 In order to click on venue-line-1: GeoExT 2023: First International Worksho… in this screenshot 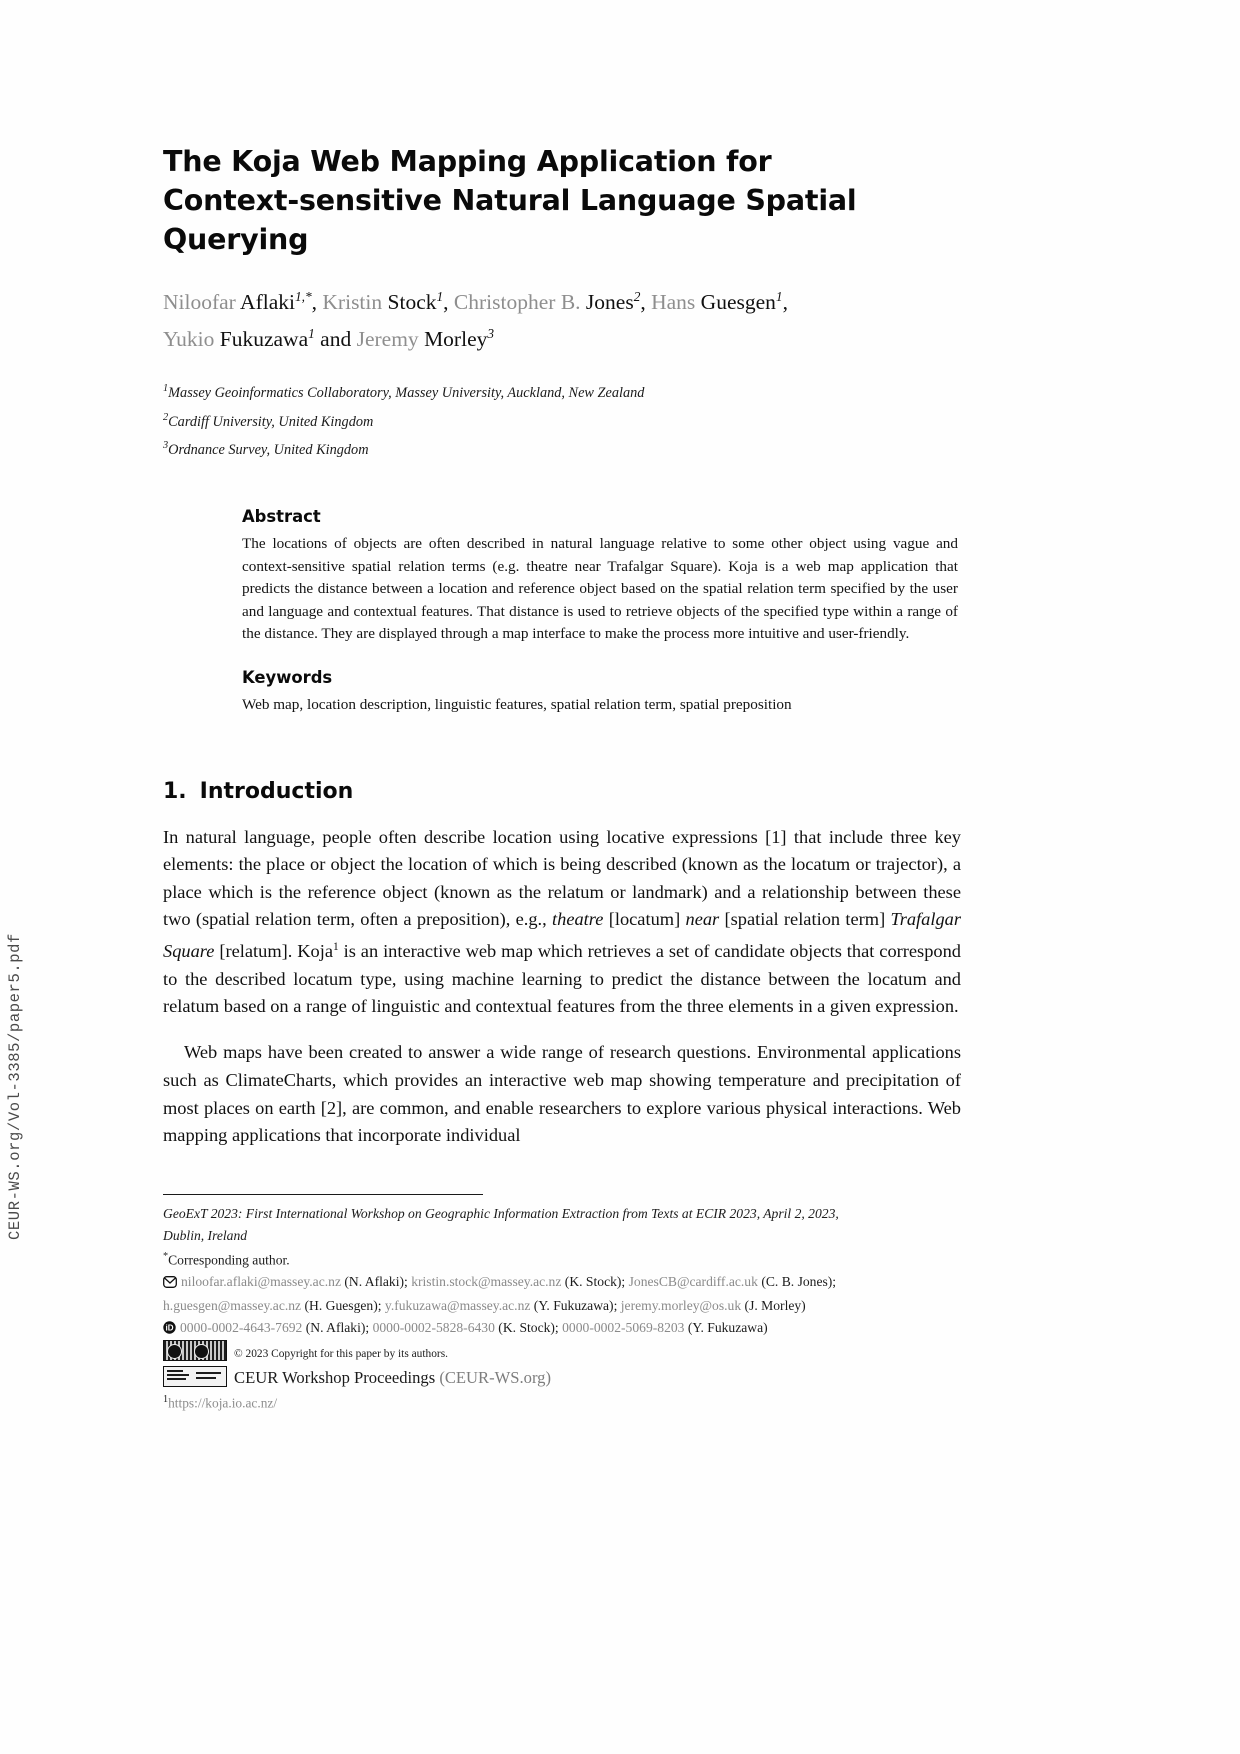, I will do `click(501, 1213)`.